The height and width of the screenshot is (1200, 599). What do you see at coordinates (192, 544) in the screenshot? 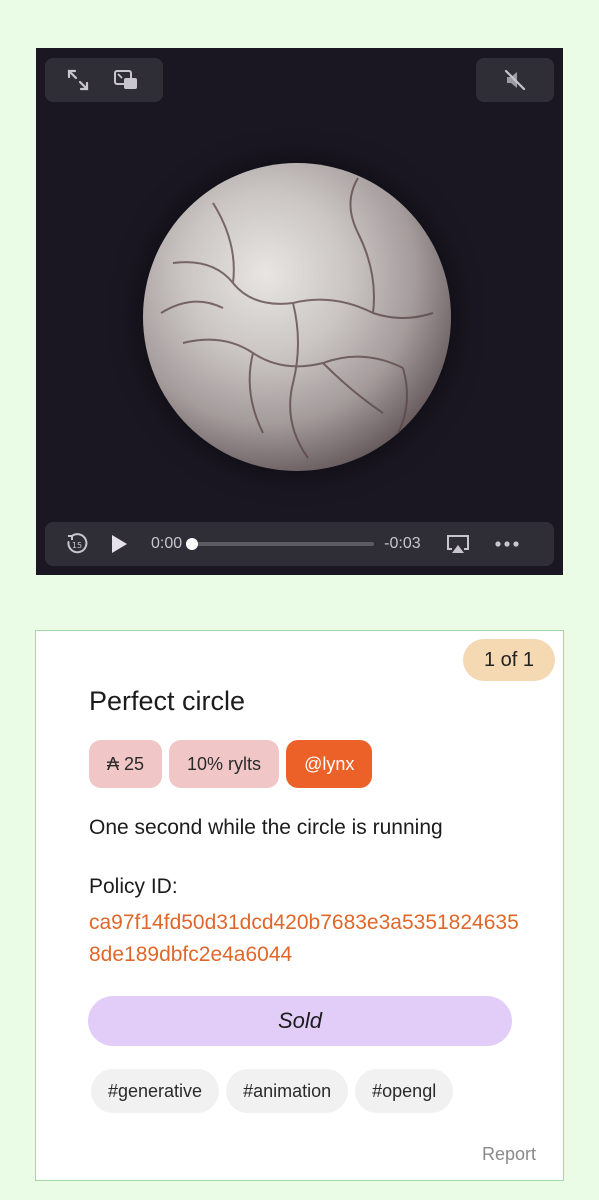
I see `scrubber-knob` at bounding box center [192, 544].